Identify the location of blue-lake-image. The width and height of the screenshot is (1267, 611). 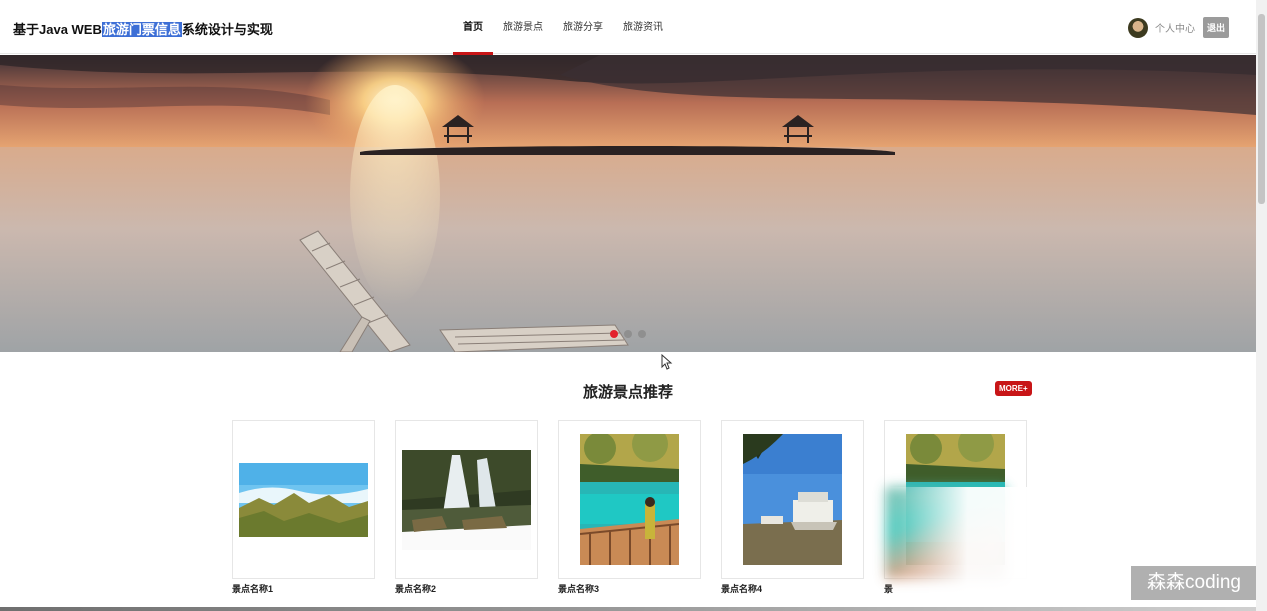
(629, 499).